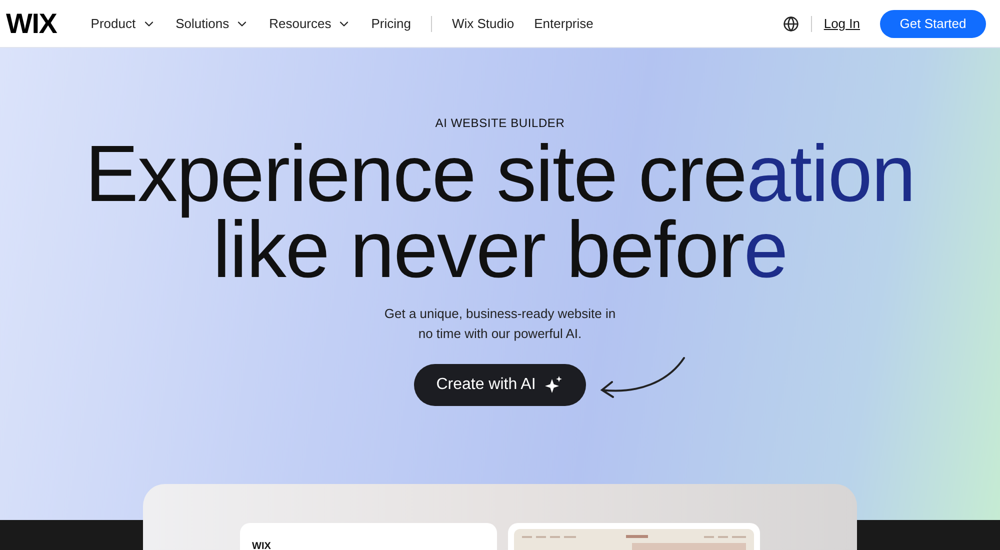  Describe the element at coordinates (564, 24) in the screenshot. I see `nav-link: Enterprise` at that location.